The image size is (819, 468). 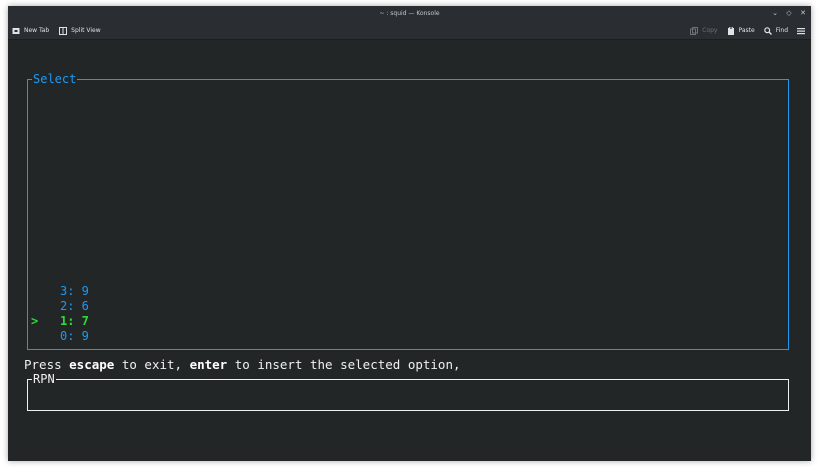 What do you see at coordinates (746, 30) in the screenshot?
I see `paste-label: Paste` at bounding box center [746, 30].